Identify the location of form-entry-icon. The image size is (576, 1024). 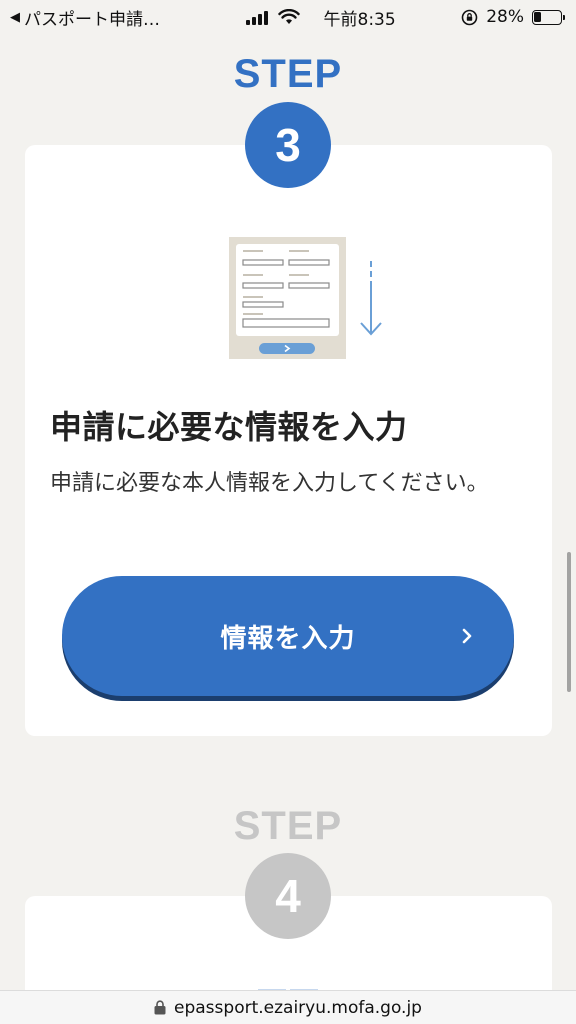
(305, 298).